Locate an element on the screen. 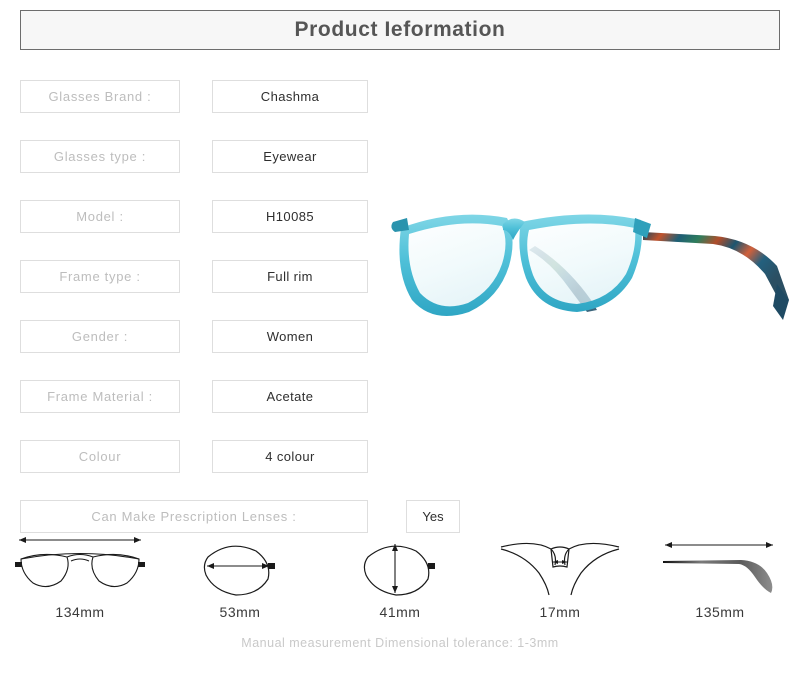 This screenshot has height=677, width=800. spec-label-frame-material: Frame Material : is located at coordinates (100, 396).